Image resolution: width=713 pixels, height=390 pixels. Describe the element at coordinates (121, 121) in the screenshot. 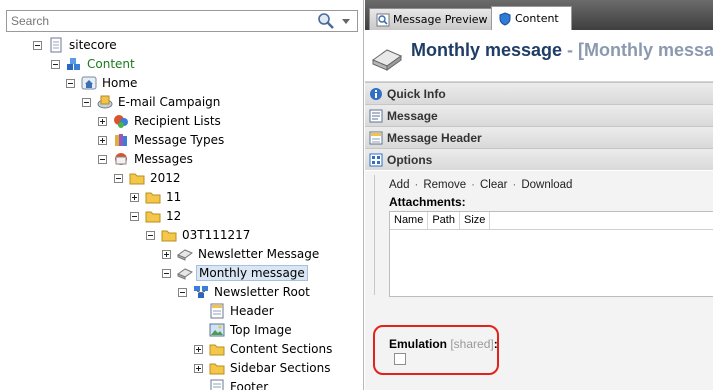

I see `recipients-icon` at that location.